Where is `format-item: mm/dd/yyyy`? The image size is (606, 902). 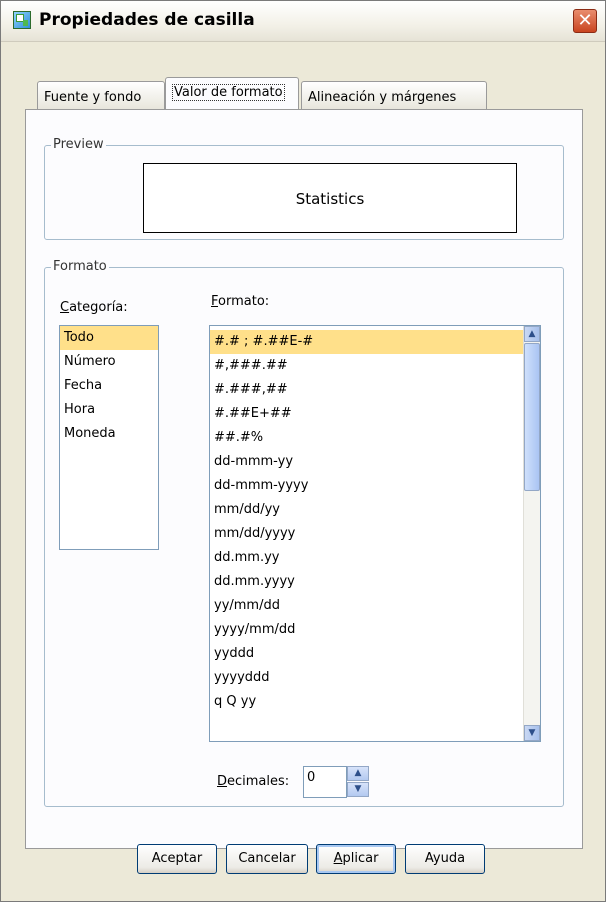 format-item: mm/dd/yyyy is located at coordinates (367, 534).